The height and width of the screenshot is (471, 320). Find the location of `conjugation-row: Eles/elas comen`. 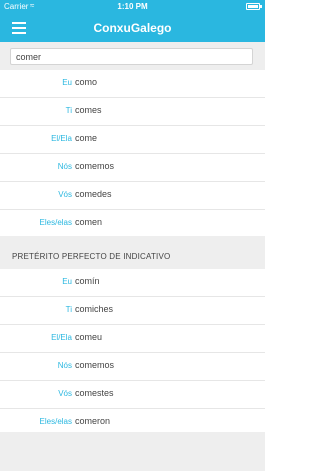

conjugation-row: Eles/elas comen is located at coordinates (132, 224).